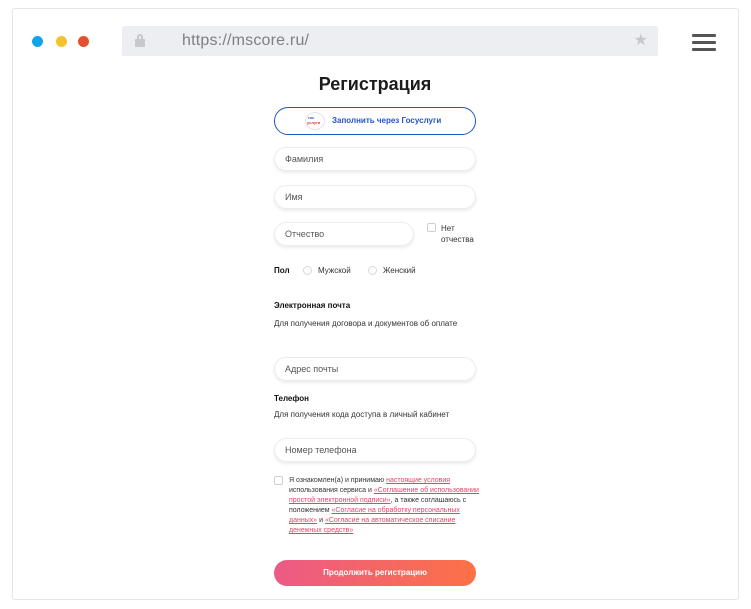  What do you see at coordinates (61, 41) in the screenshot?
I see `minimize-dot-icon` at bounding box center [61, 41].